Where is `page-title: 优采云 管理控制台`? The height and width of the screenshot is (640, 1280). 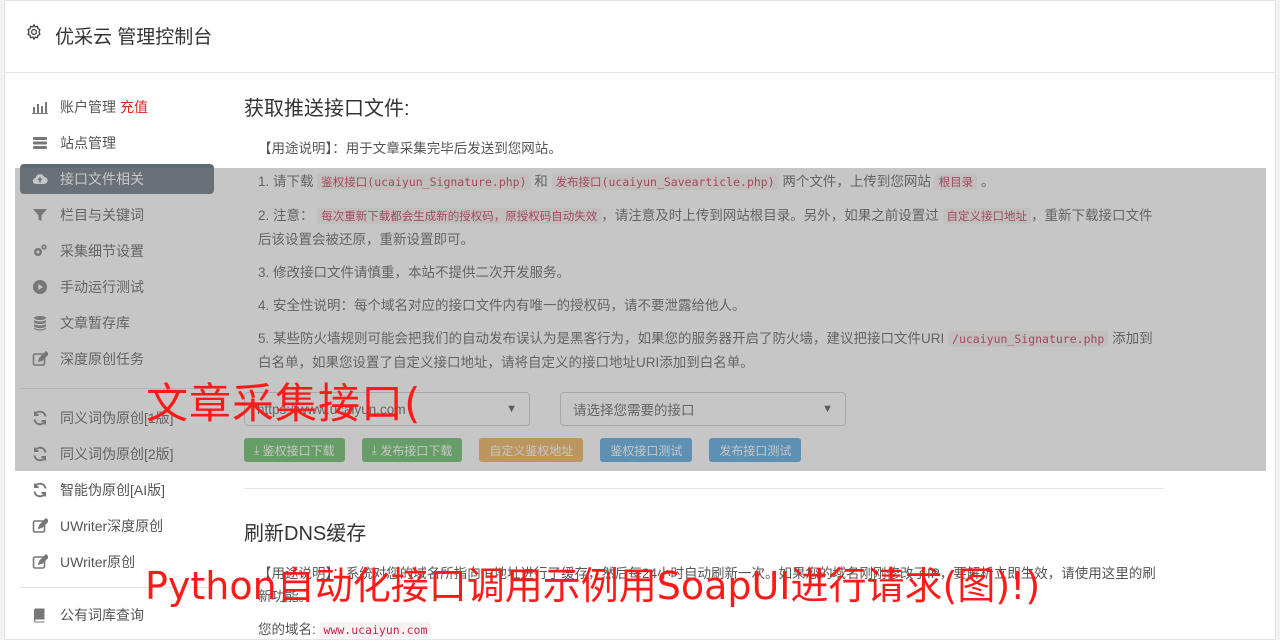 page-title: 优采云 管理控制台 is located at coordinates (134, 37).